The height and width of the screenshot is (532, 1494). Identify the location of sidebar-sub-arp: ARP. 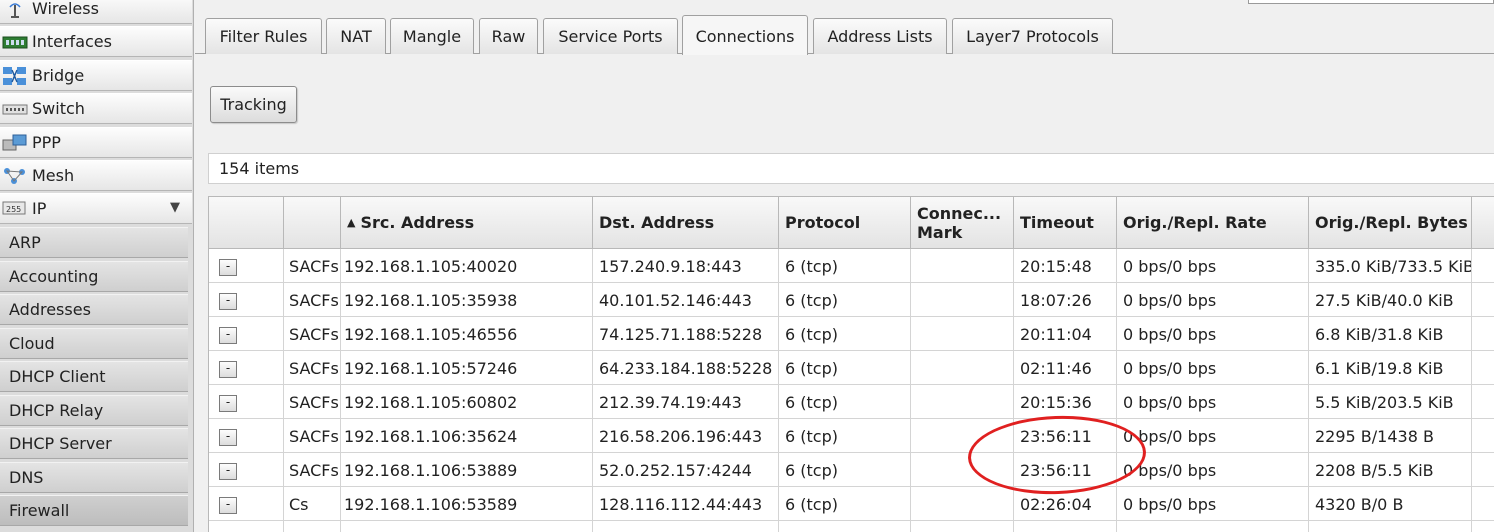
(94, 242).